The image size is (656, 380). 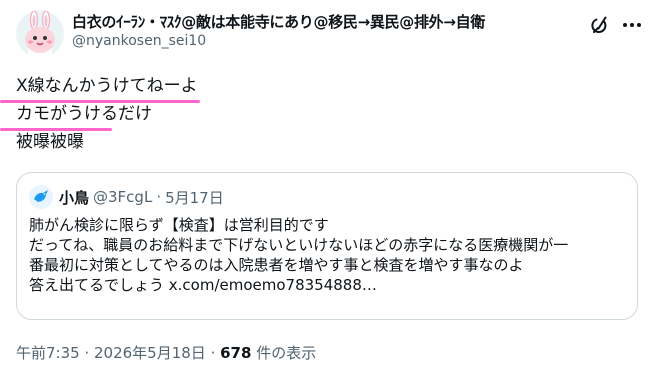 What do you see at coordinates (276, 265) in the screenshot?
I see `quoted-line-3: 番最初に対策としてやるのは入院患者を増やす事と検査を増やす事なのよ` at bounding box center [276, 265].